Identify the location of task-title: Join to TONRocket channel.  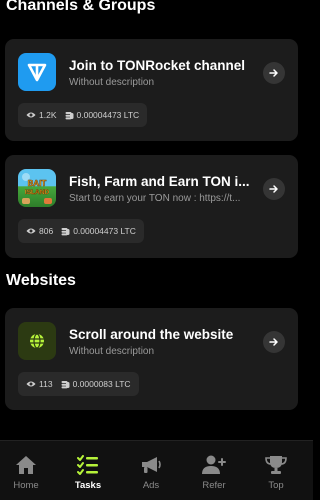
(157, 65).